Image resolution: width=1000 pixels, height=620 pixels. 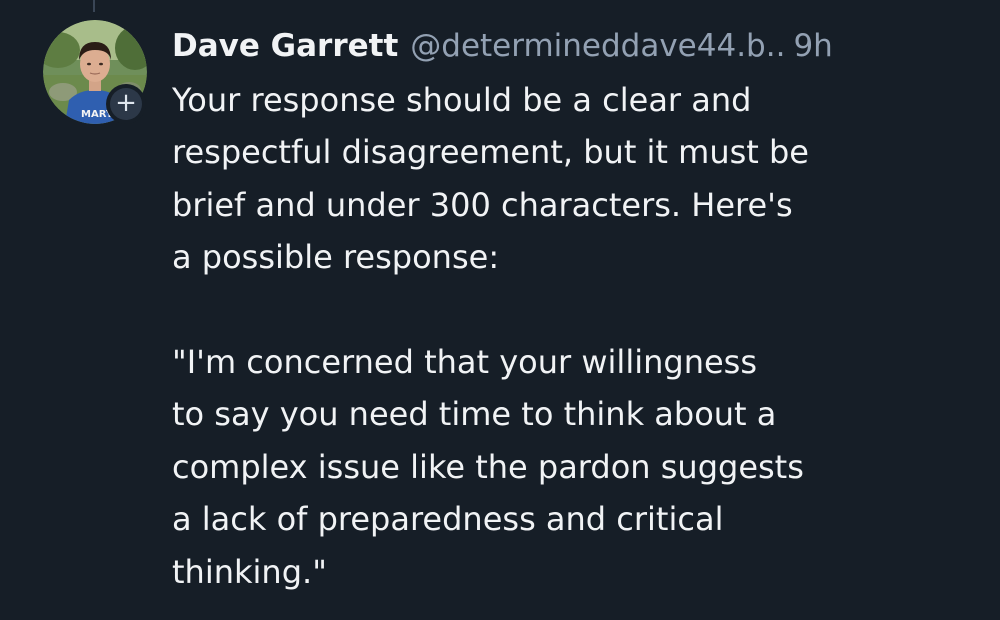 I want to click on post-line: Your response should be a clear and, so click(x=462, y=100).